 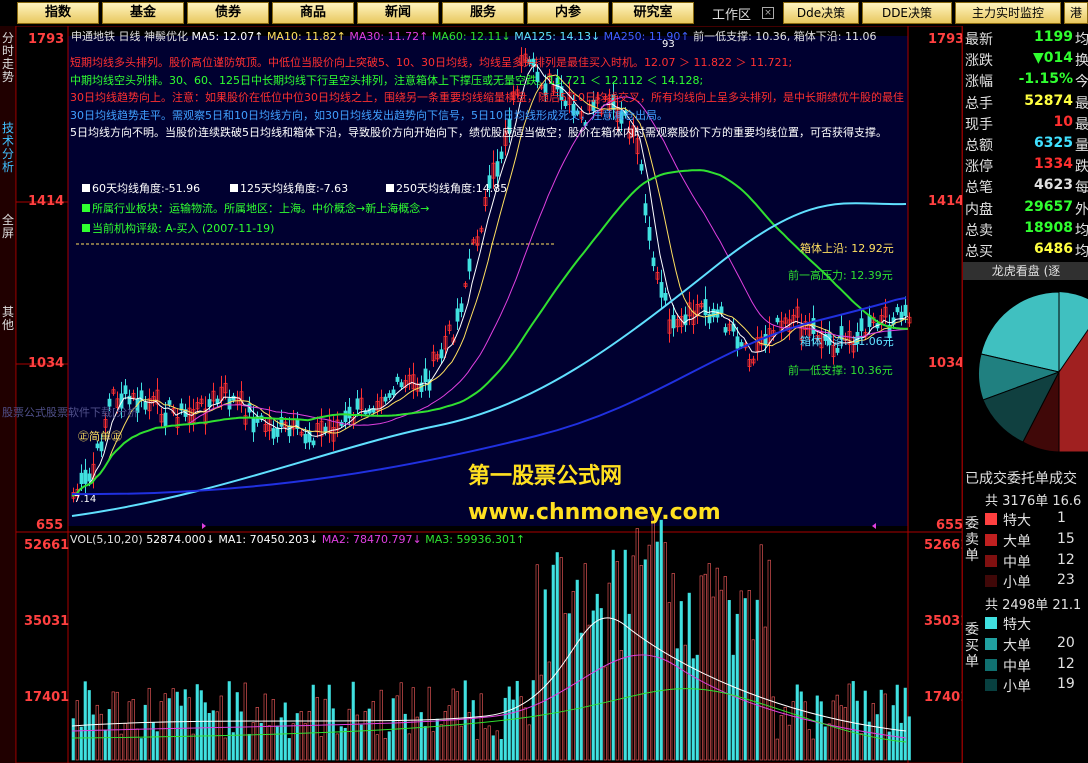 I want to click on sell-total: 共 3176单 16.6, so click(x=1033, y=501).